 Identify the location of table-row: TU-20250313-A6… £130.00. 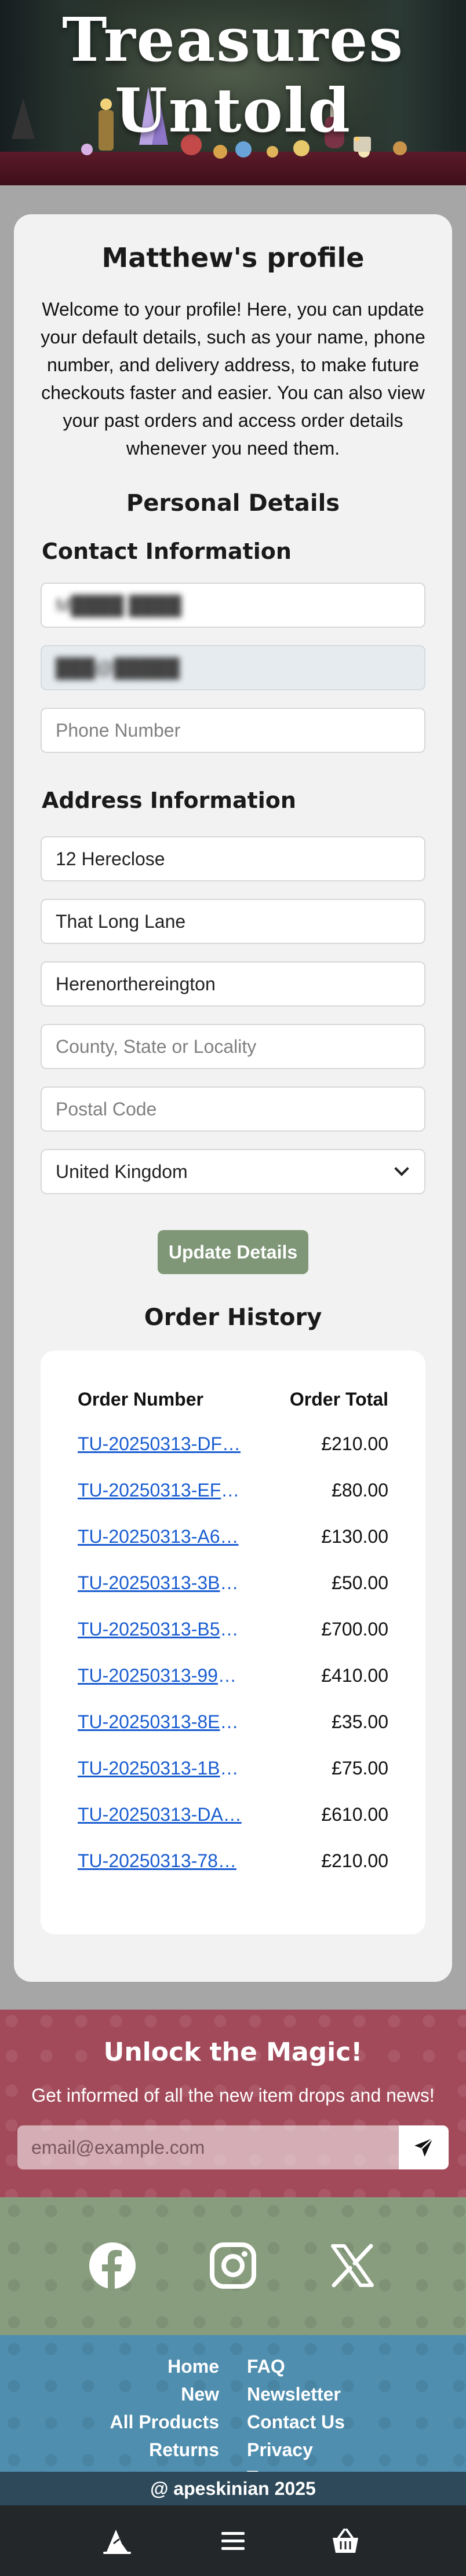
(233, 1536).